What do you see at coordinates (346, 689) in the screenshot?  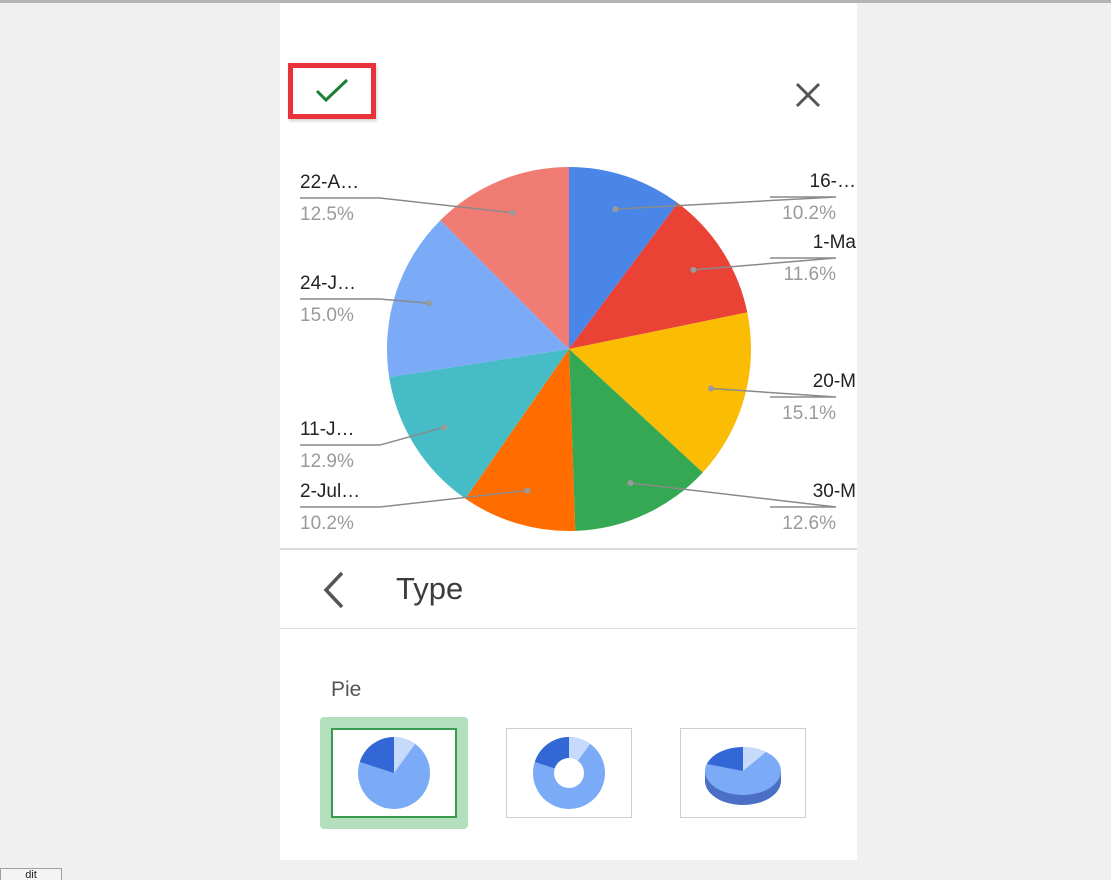 I see `chart-type-group-label: Pie` at bounding box center [346, 689].